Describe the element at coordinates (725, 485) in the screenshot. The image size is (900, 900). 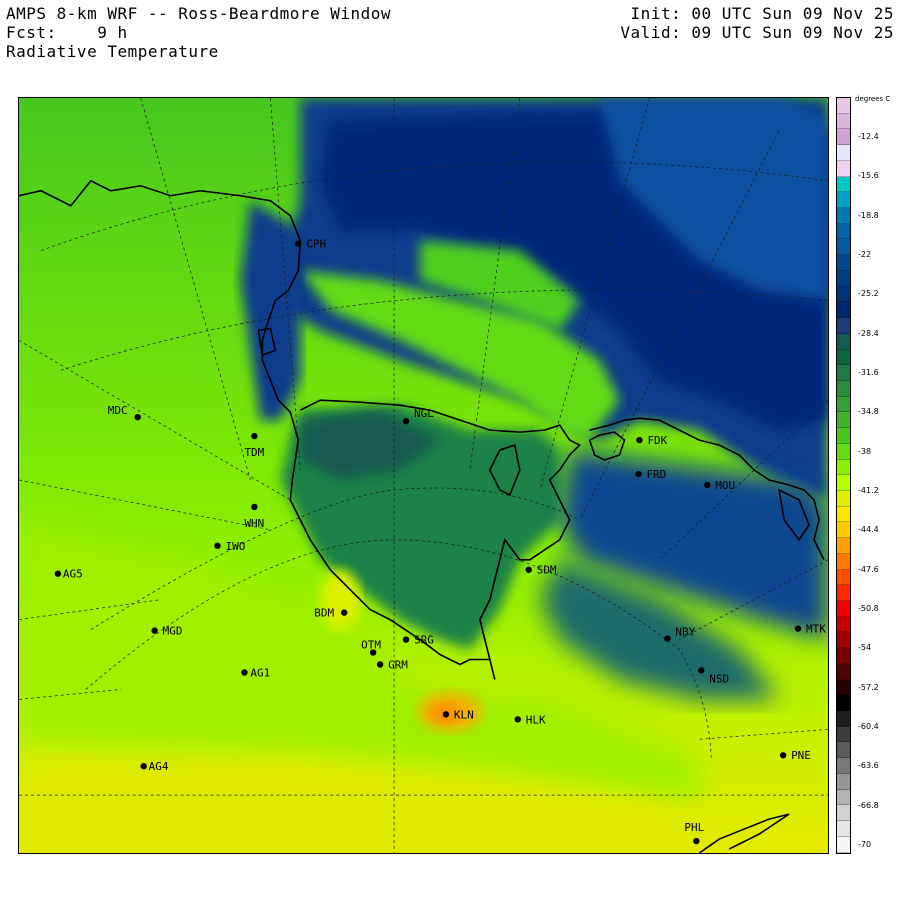
I see `station-label: MOU` at that location.